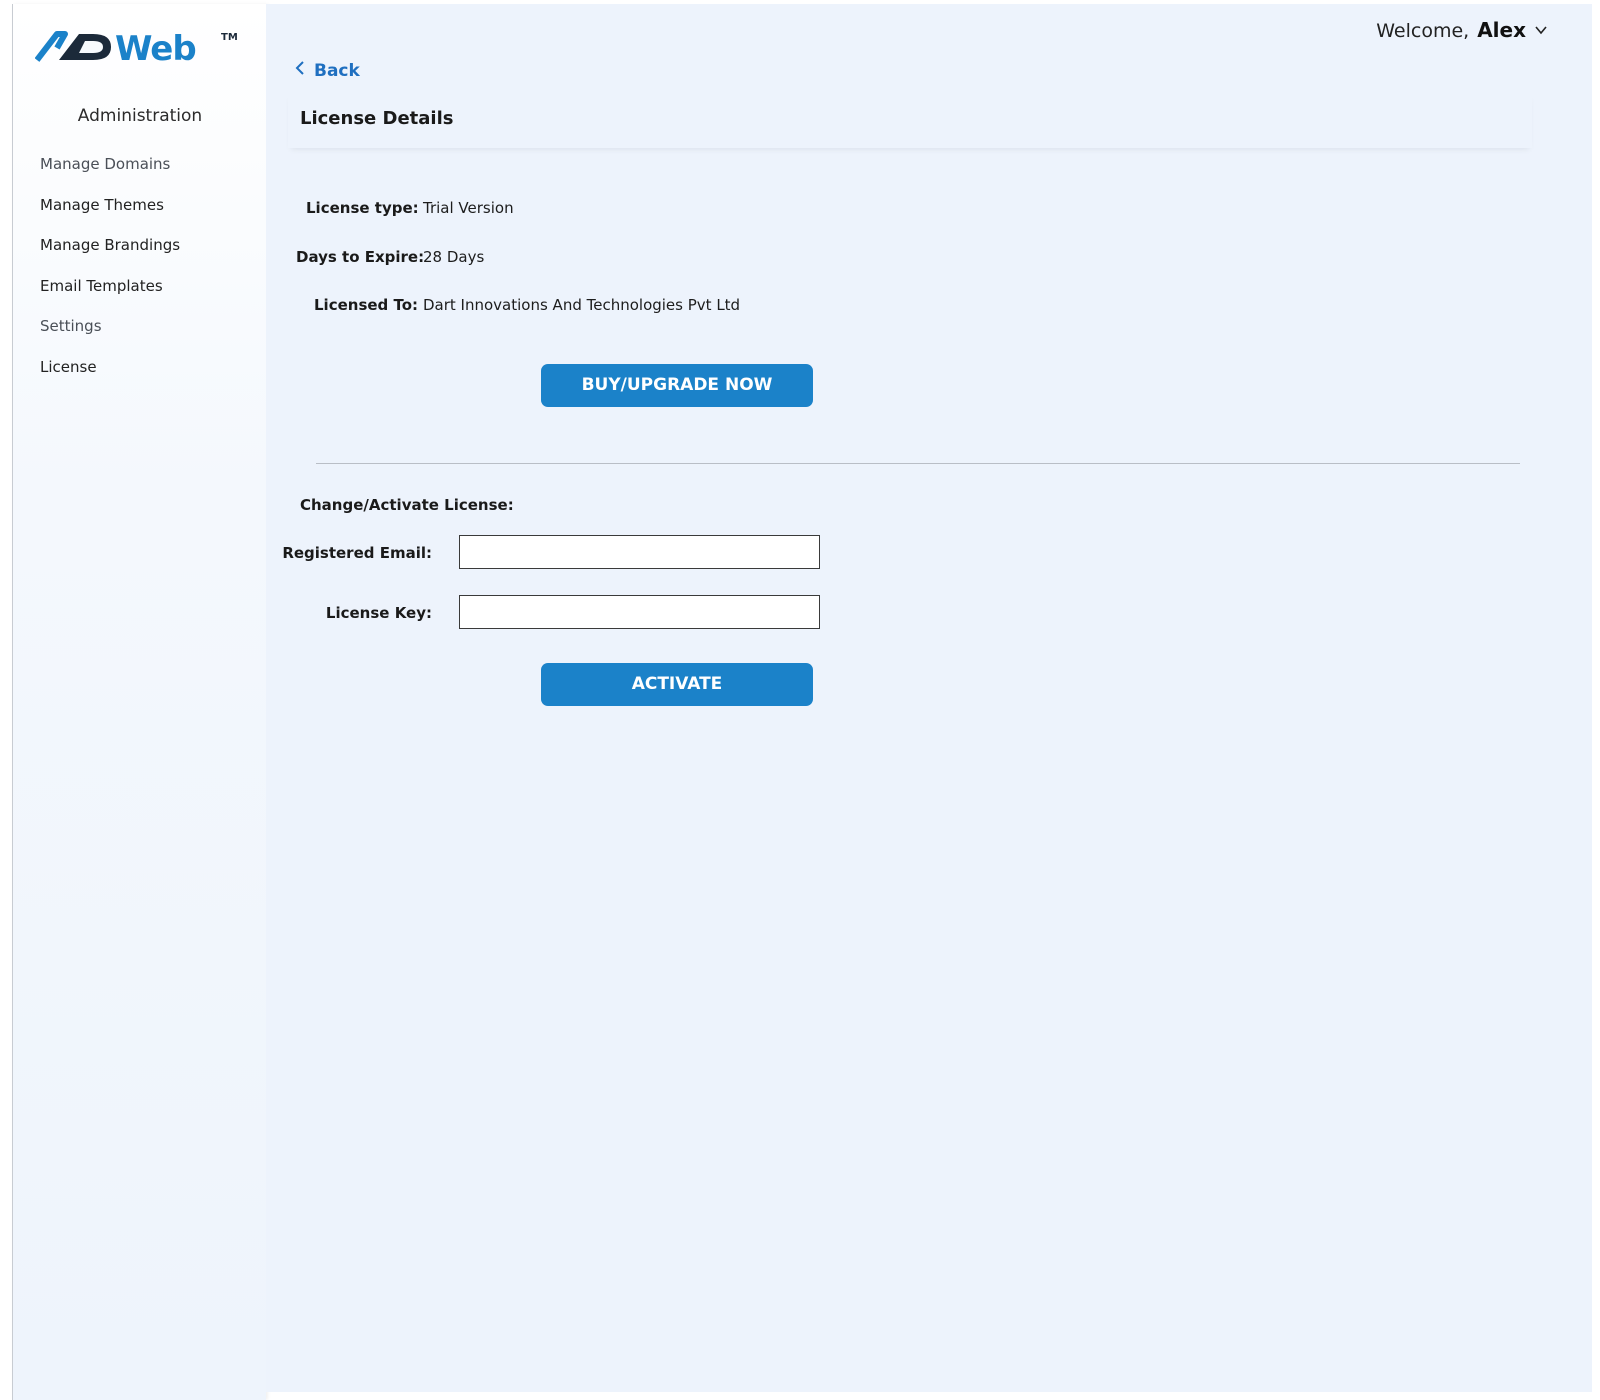 The image size is (1600, 1400). Describe the element at coordinates (110, 215) in the screenshot. I see `sidebar-item-manage-themes: Manage Themes` at that location.